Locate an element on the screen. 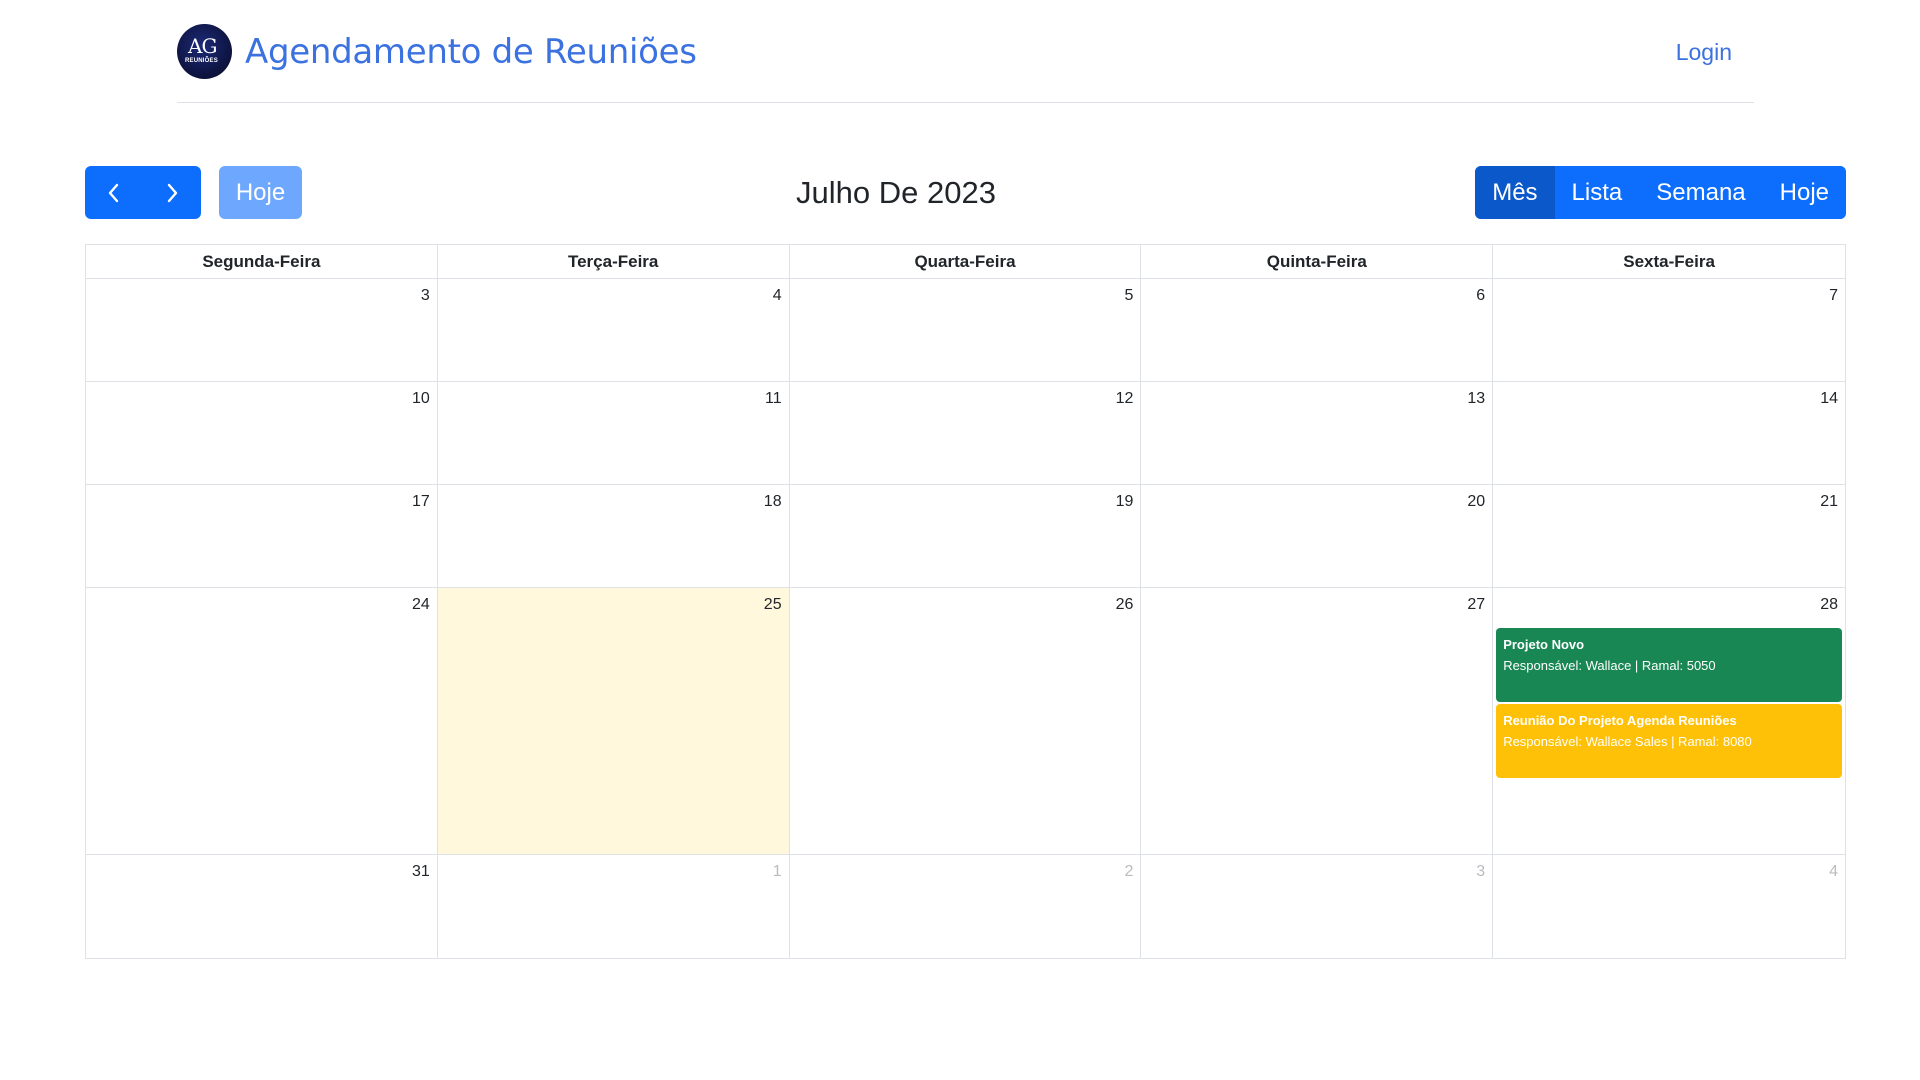 The height and width of the screenshot is (1080, 1920). prev-next-group is located at coordinates (143, 192).